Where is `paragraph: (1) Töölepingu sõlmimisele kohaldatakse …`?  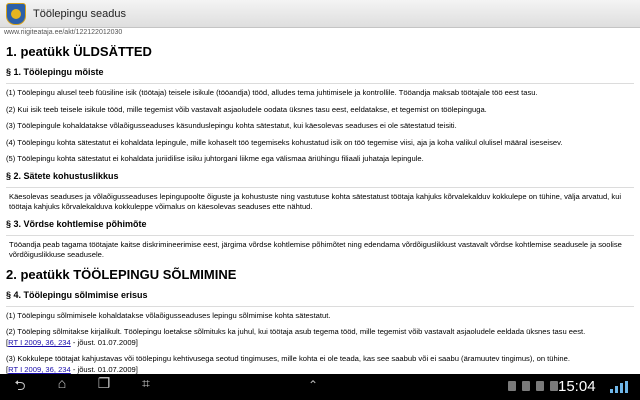 paragraph: (1) Töölepingu sõlmimisele kohaldatakse … is located at coordinates (168, 315).